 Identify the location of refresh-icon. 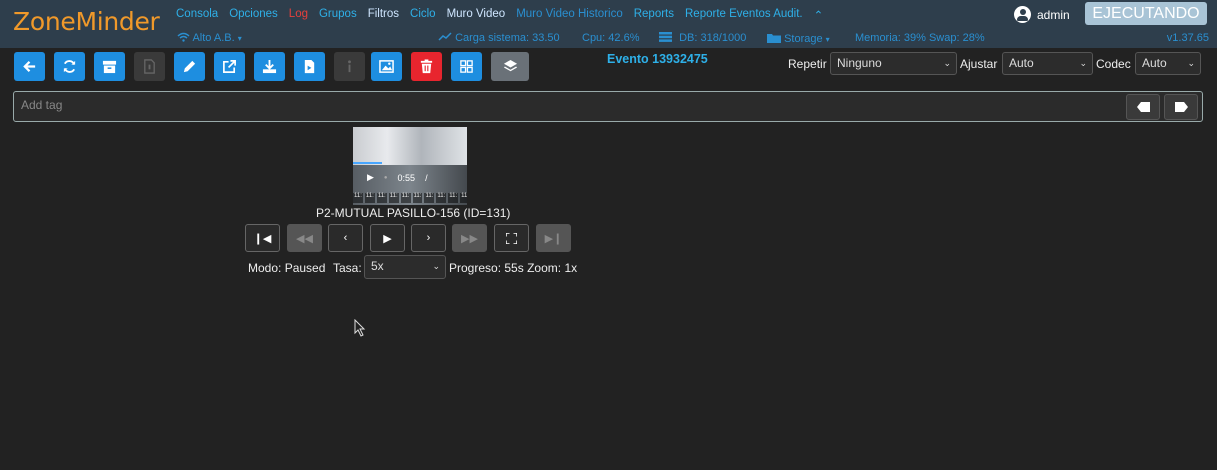
(69, 66).